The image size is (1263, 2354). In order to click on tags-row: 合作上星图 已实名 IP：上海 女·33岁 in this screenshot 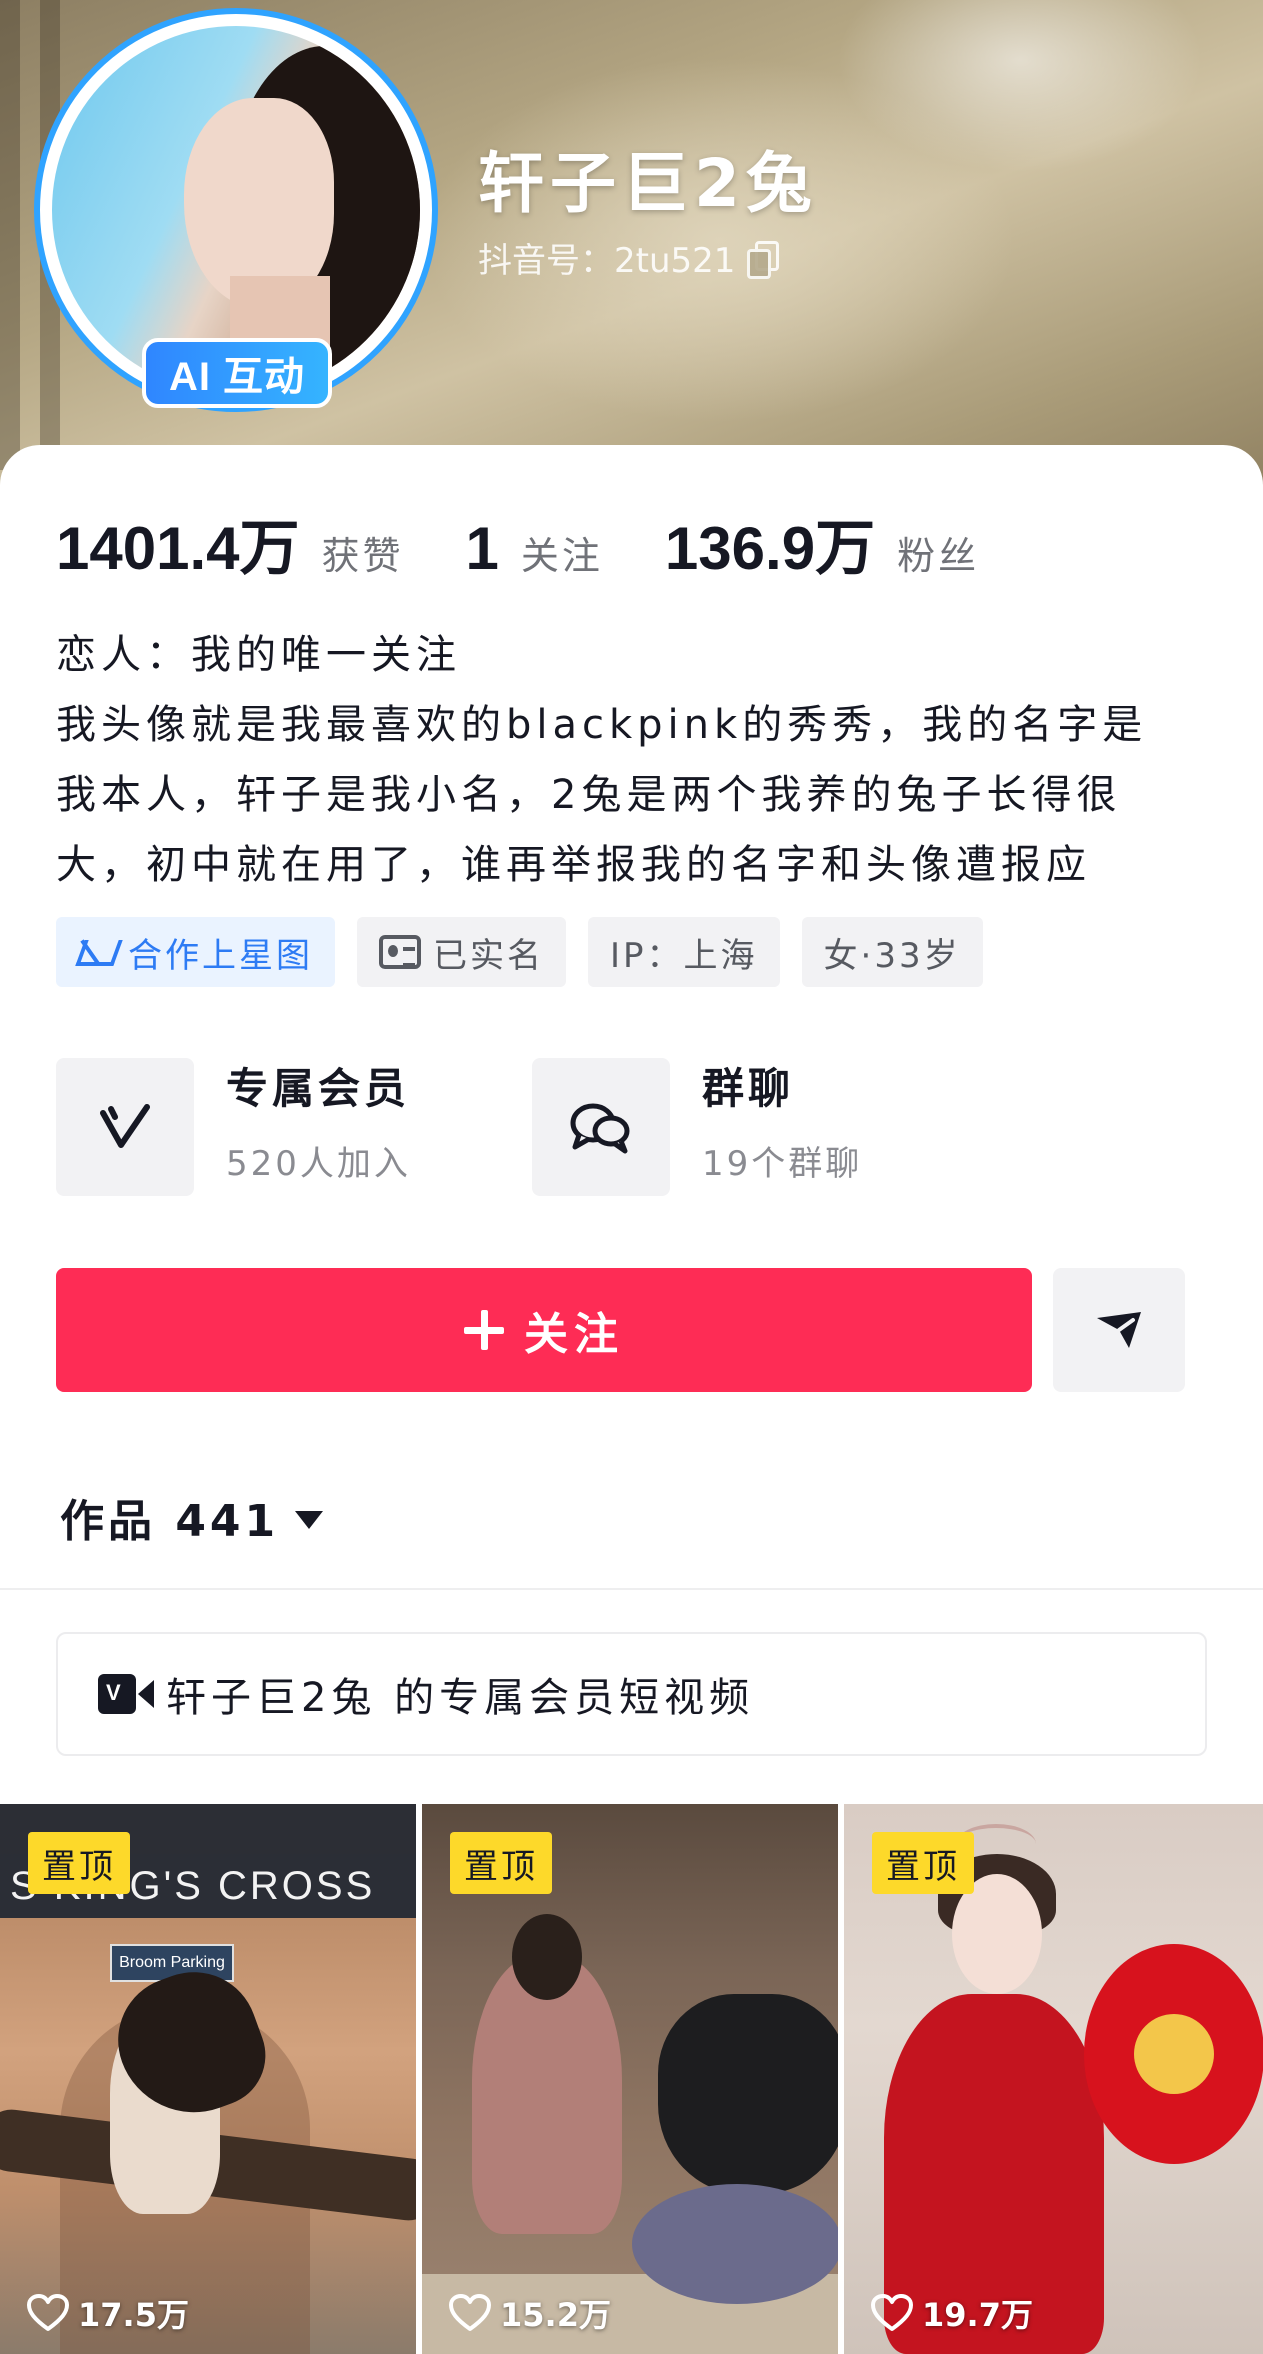, I will do `click(519, 952)`.